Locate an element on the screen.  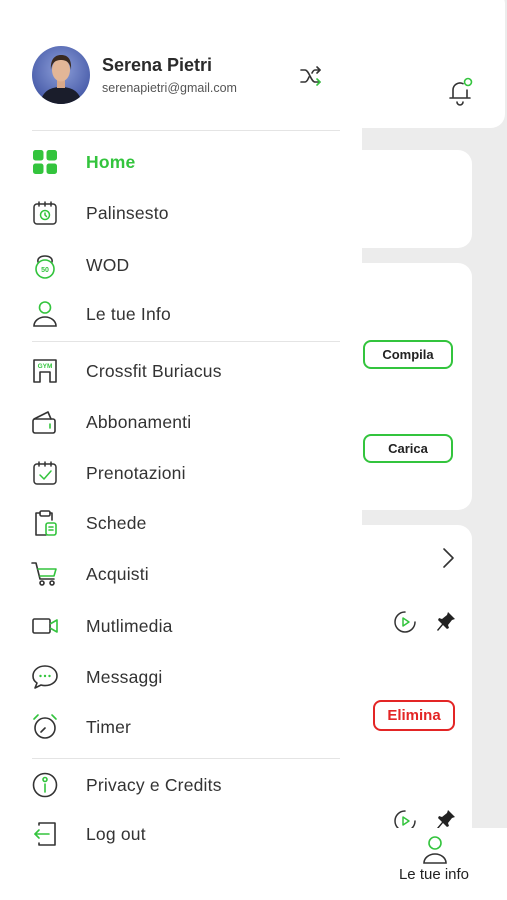
menu-item-label: Schede is located at coordinates (116, 522).